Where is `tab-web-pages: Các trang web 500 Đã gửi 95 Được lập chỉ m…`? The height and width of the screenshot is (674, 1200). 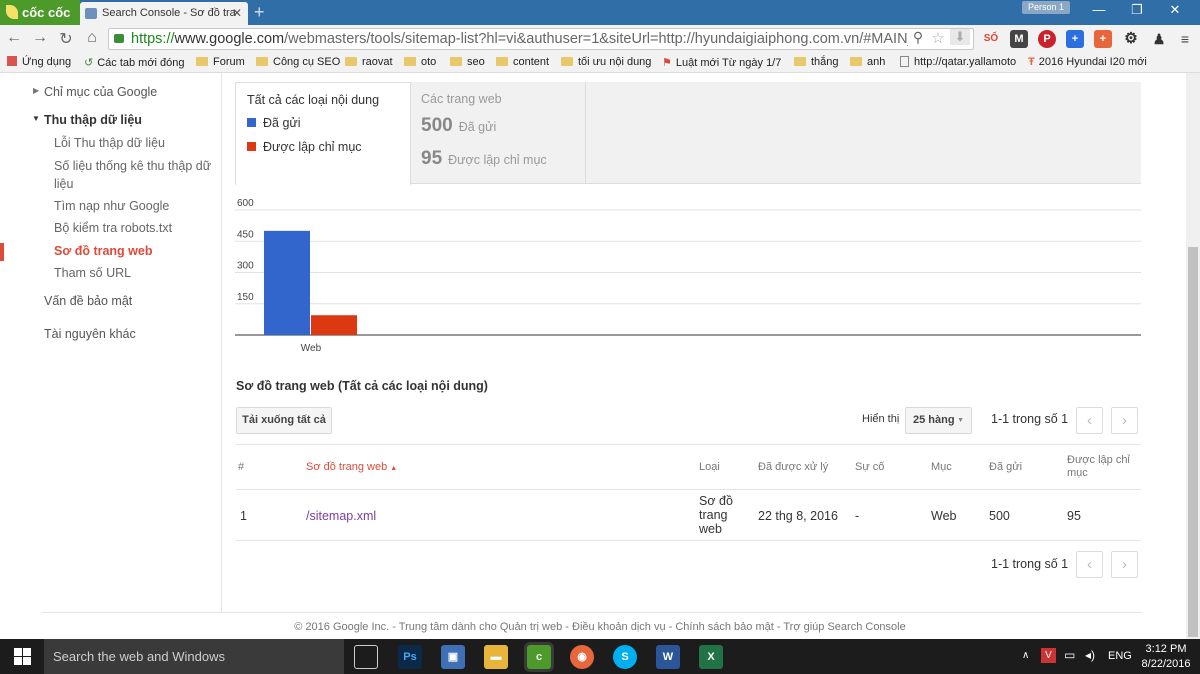
tab-web-pages: Các trang web 500 Đã gửi 95 Được lập chỉ m… is located at coordinates (498, 133).